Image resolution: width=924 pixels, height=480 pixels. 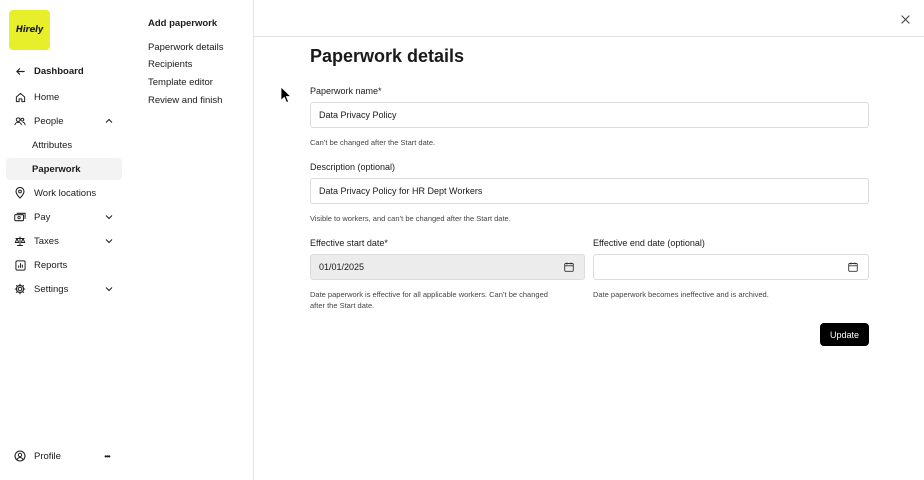 What do you see at coordinates (20, 241) in the screenshot?
I see `scales-icon` at bounding box center [20, 241].